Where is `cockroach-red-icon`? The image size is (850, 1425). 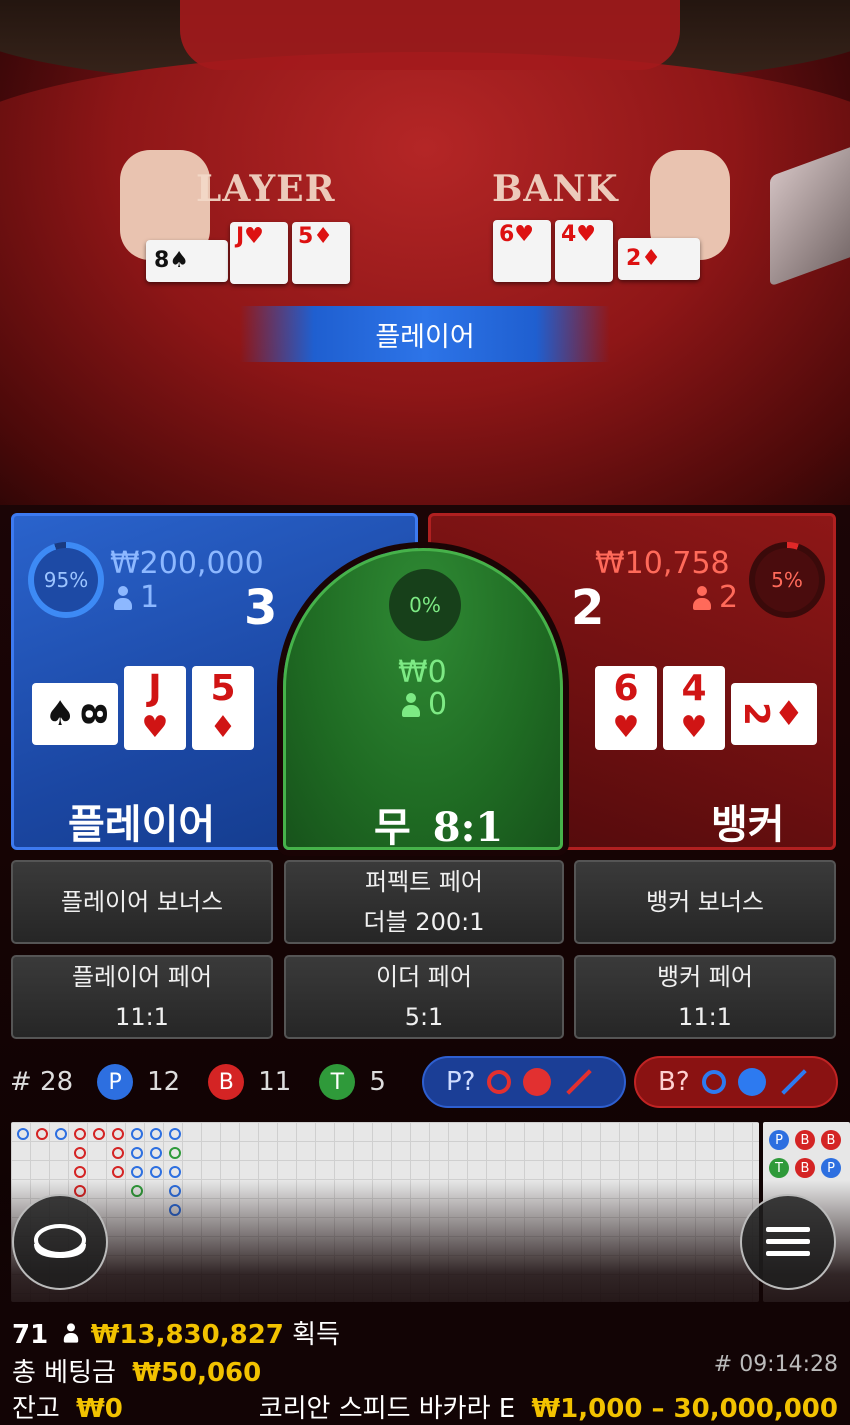 cockroach-red-icon is located at coordinates (579, 1082).